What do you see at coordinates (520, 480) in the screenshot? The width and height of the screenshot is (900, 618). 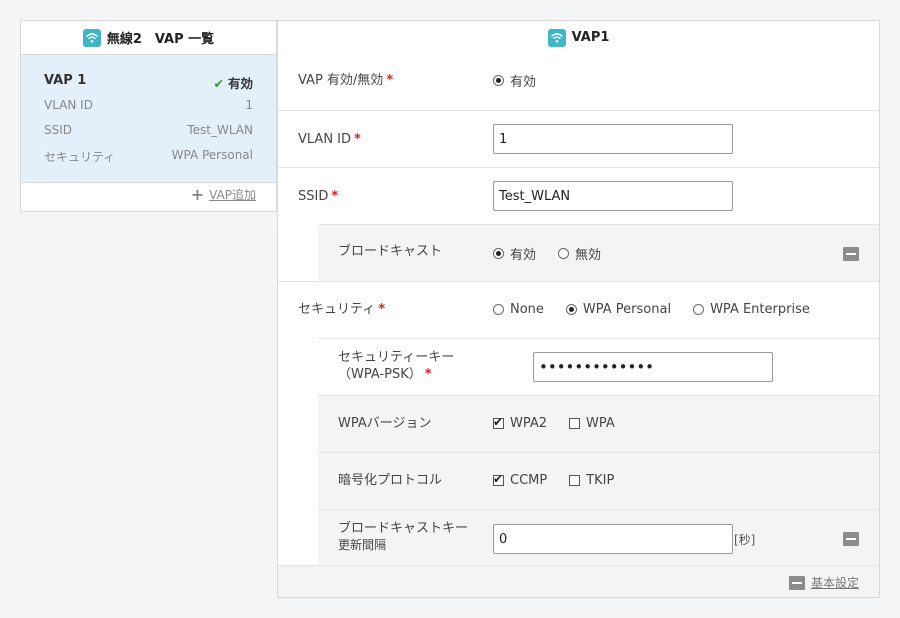 I see `ccmp-checkbox: CCMP` at bounding box center [520, 480].